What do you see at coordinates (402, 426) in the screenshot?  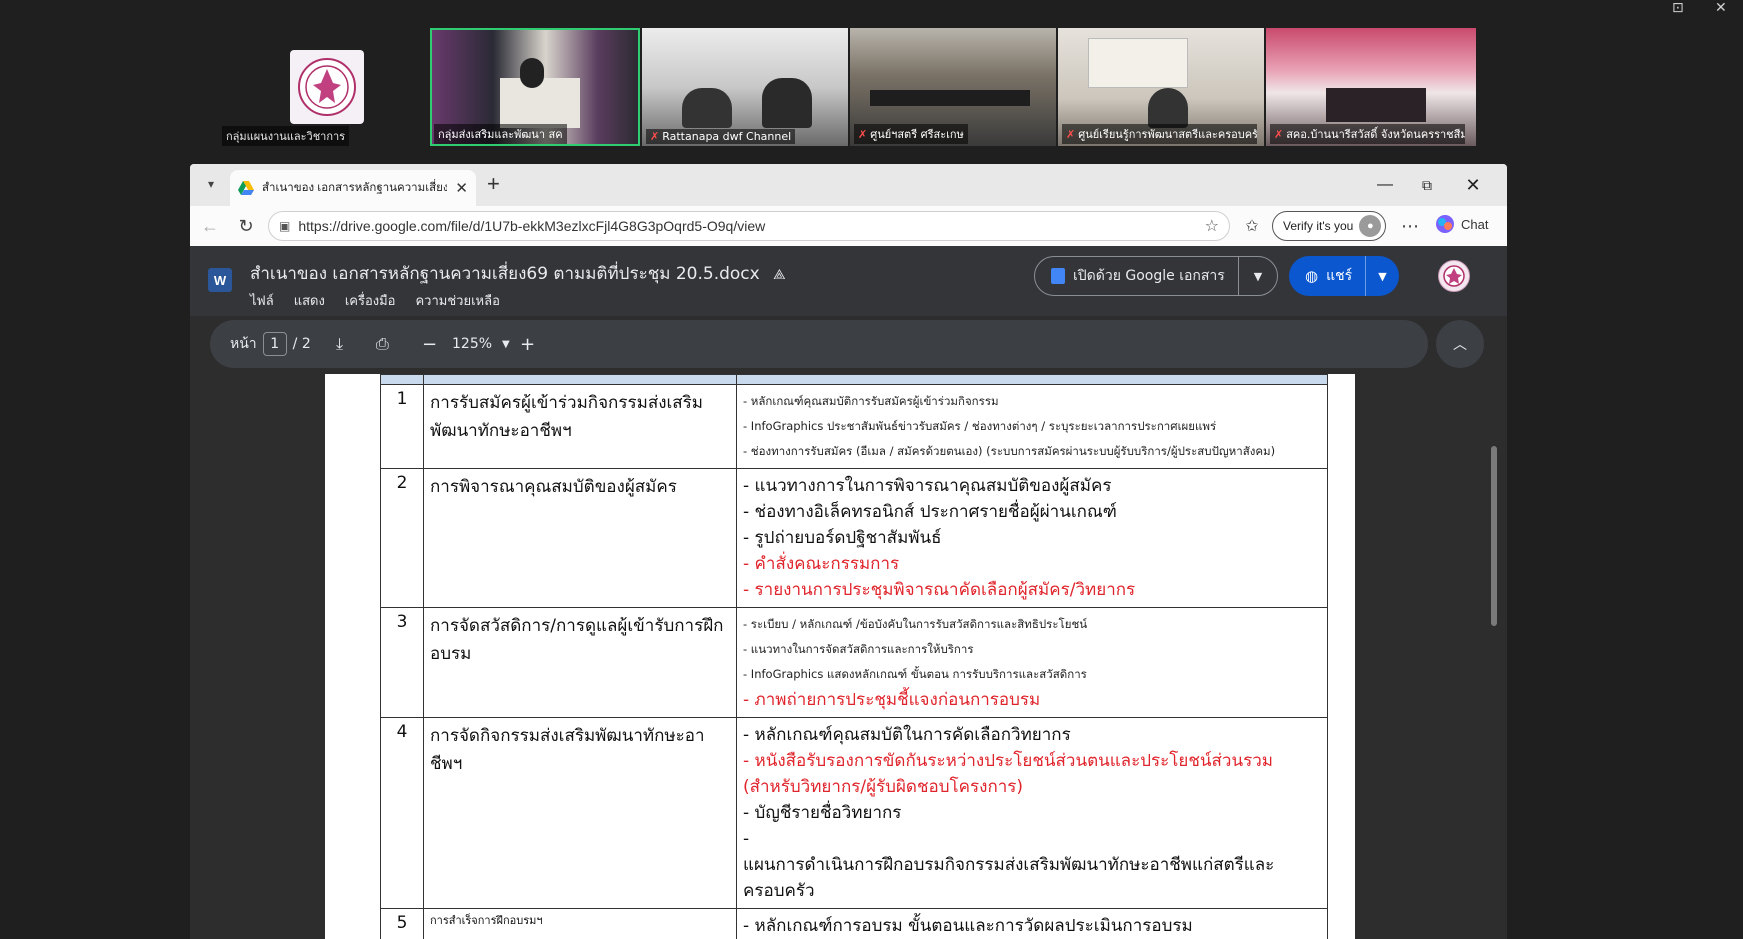 I see `row-number: 1` at bounding box center [402, 426].